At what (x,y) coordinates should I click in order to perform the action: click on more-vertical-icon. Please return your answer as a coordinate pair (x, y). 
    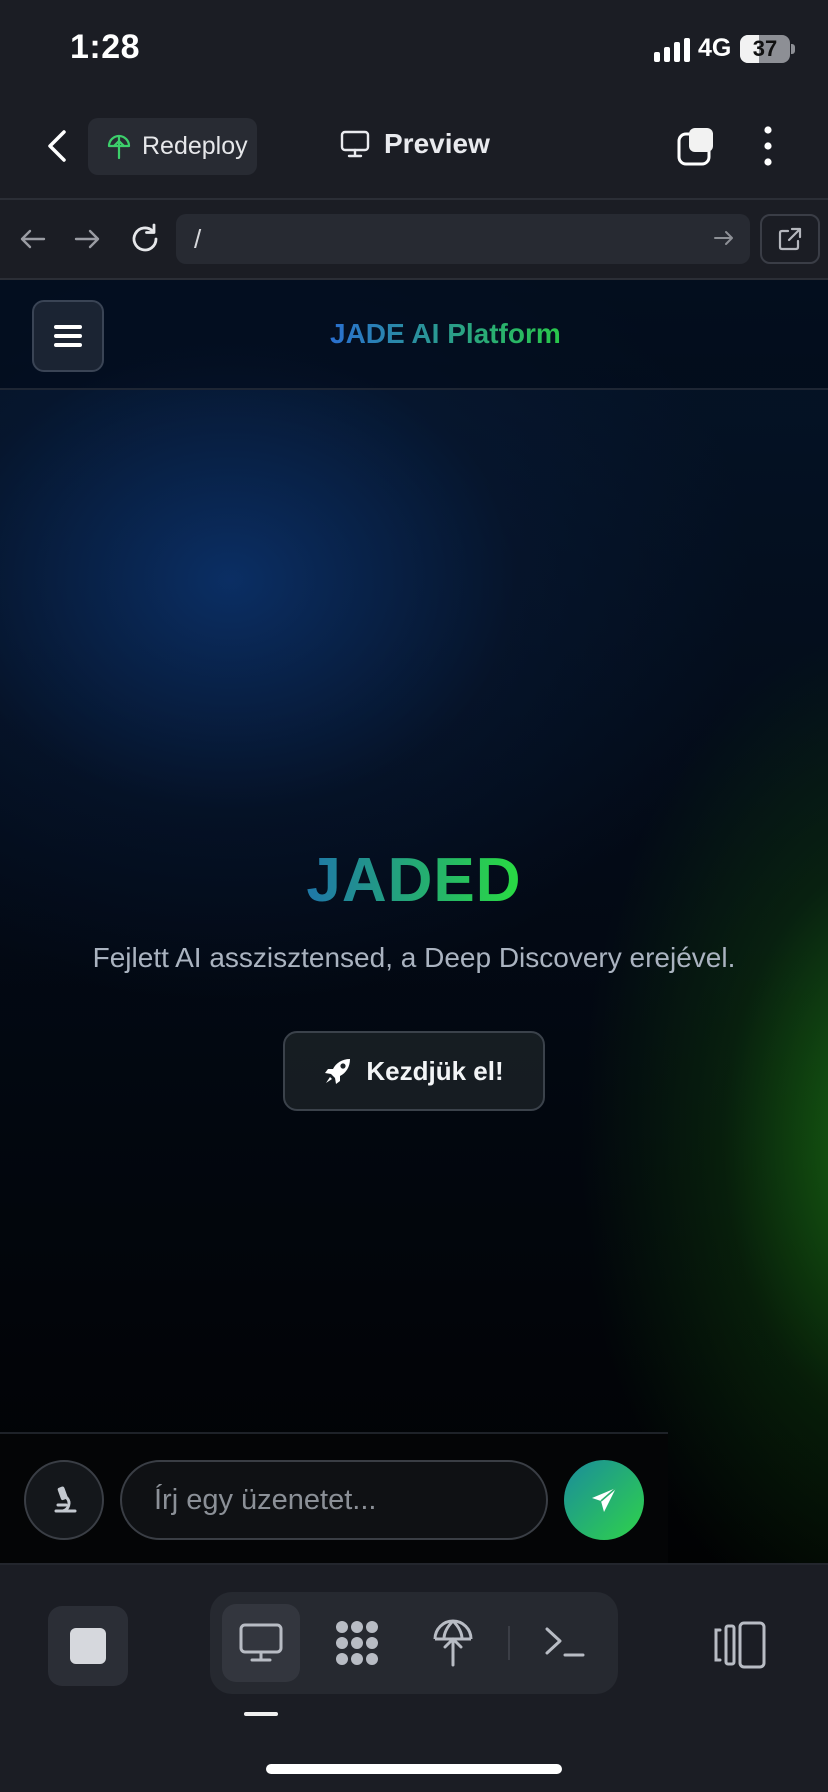
    Looking at the image, I should click on (768, 146).